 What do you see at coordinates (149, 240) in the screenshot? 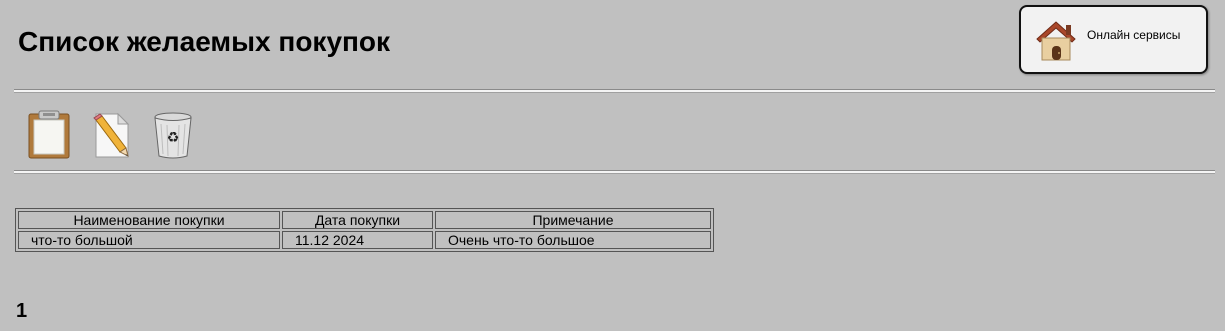
I see `cell-name: что-то большой` at bounding box center [149, 240].